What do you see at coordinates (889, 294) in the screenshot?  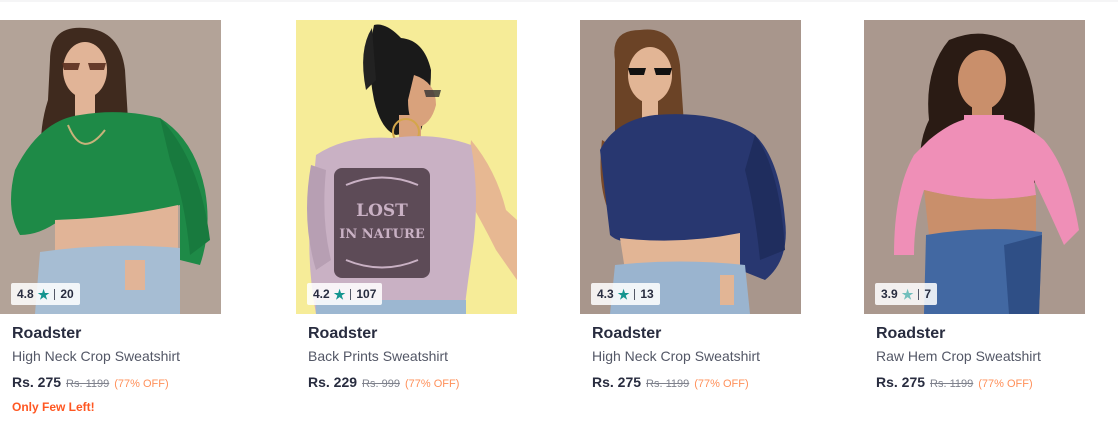 I see `rating-value: 3.9` at bounding box center [889, 294].